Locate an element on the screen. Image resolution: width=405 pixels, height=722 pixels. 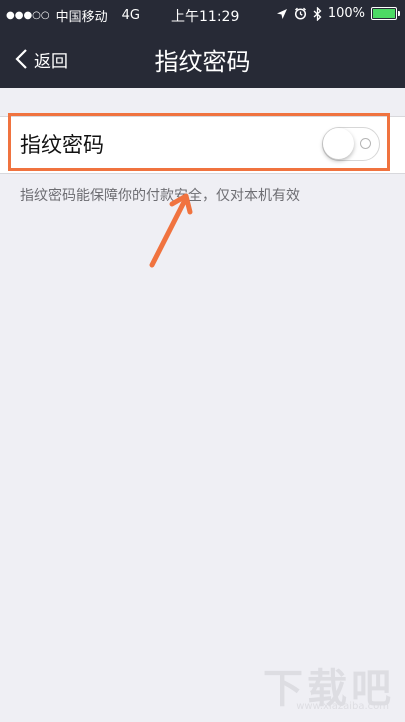
clock: 上午11:29 is located at coordinates (205, 17).